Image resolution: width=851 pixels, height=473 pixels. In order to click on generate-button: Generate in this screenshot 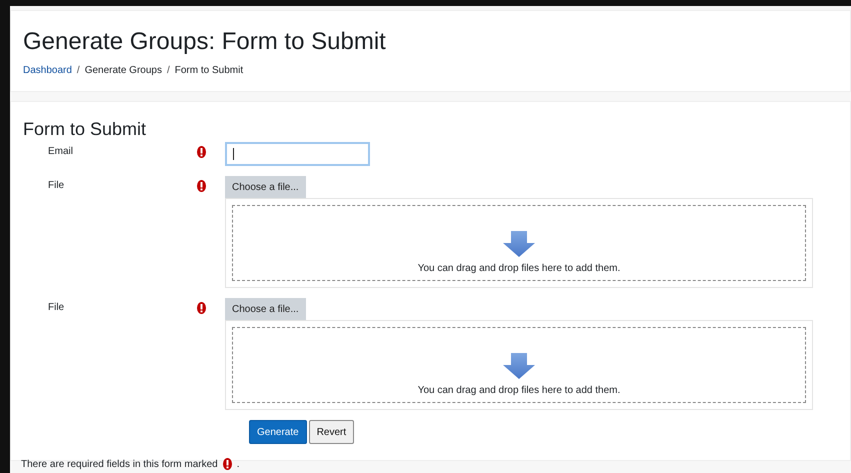, I will do `click(278, 432)`.